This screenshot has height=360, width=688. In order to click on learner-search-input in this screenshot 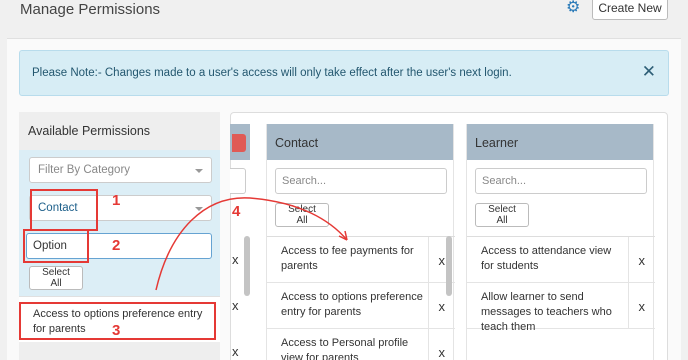, I will do `click(561, 181)`.